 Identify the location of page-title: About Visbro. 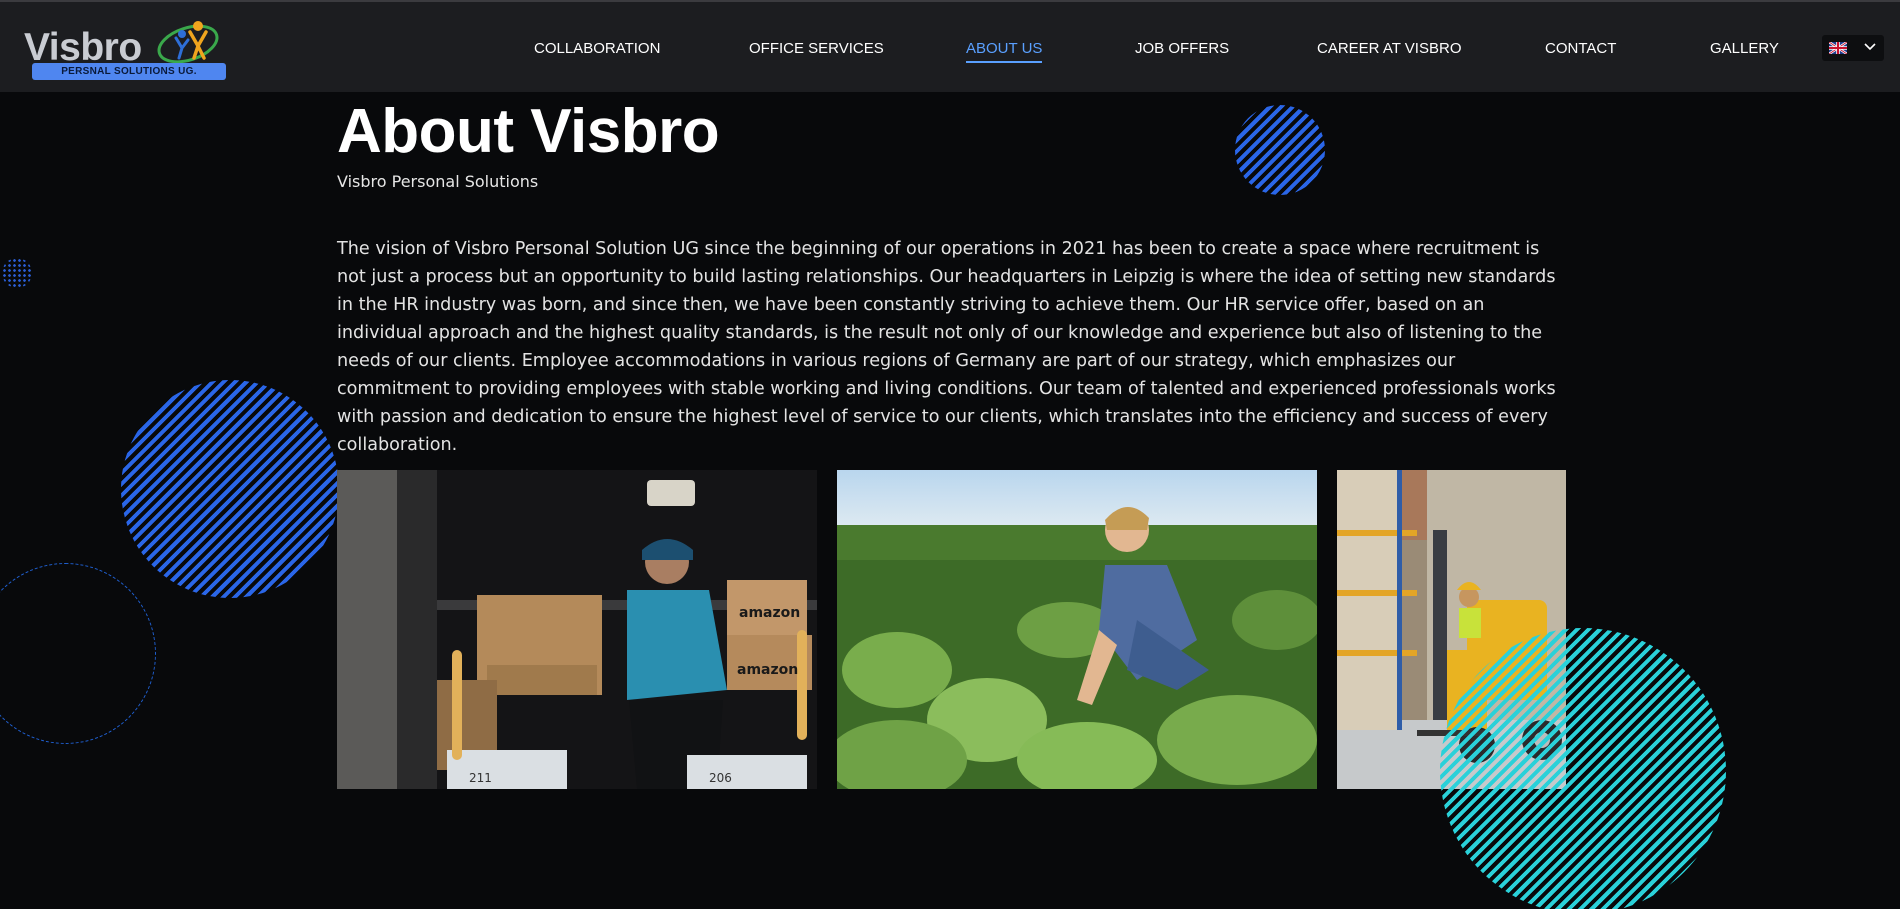
(528, 131).